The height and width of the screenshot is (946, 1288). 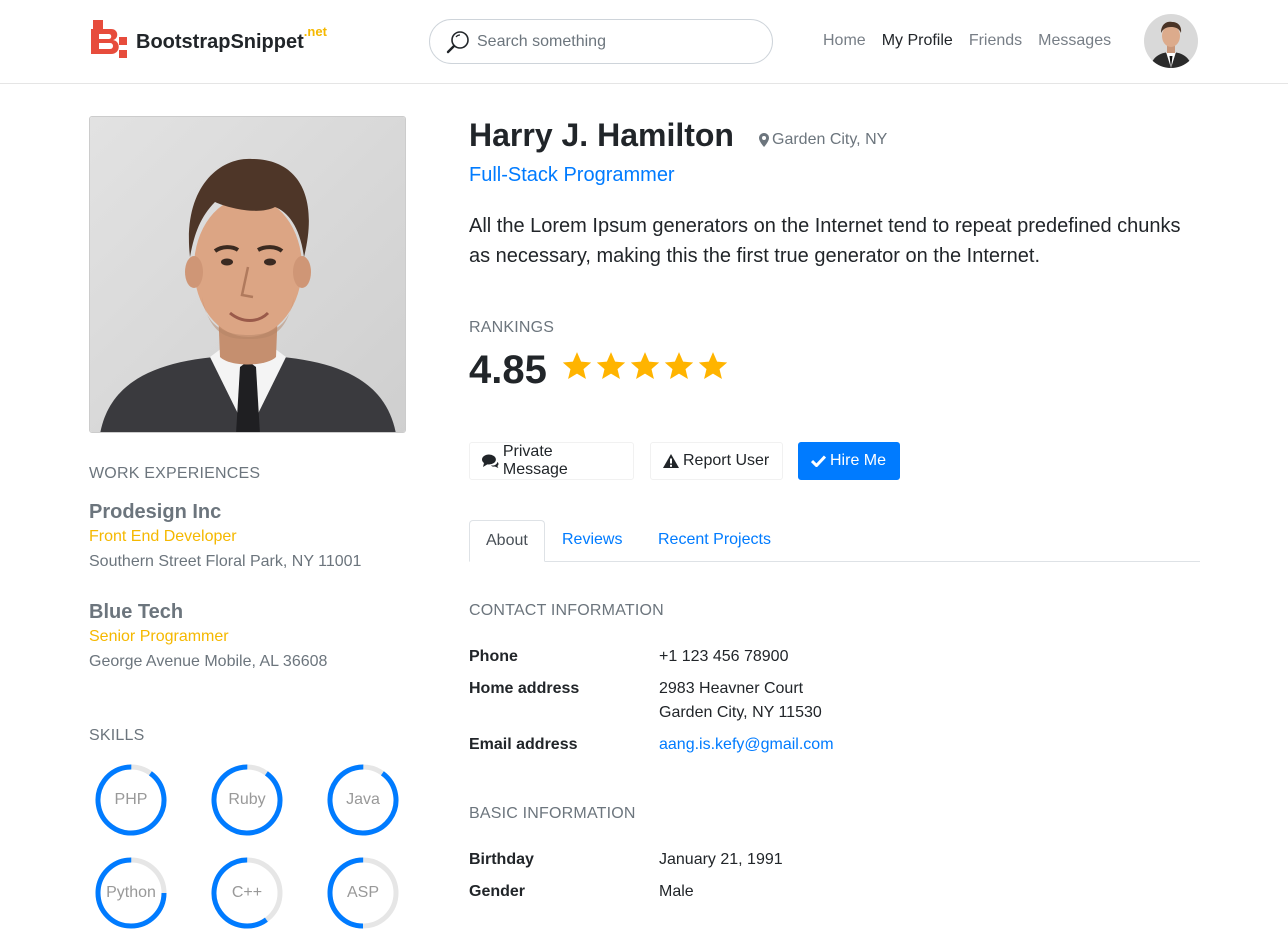 I want to click on warning-icon, so click(x=671, y=461).